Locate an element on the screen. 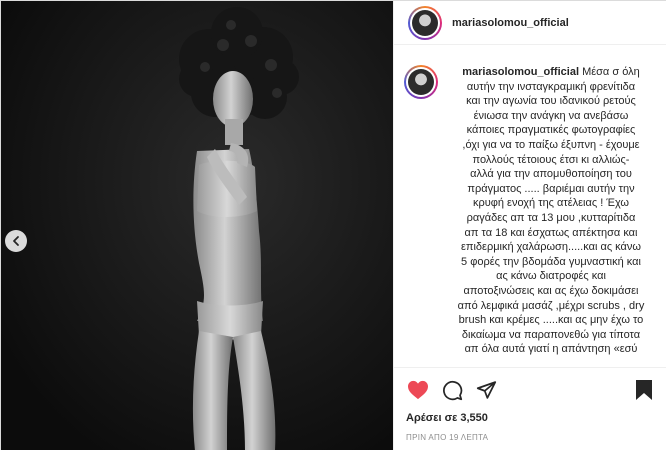 This screenshot has height=450, width=666. caption-line: αποτοξινώσεις και ας έχω δοκιμάσει is located at coordinates (551, 290).